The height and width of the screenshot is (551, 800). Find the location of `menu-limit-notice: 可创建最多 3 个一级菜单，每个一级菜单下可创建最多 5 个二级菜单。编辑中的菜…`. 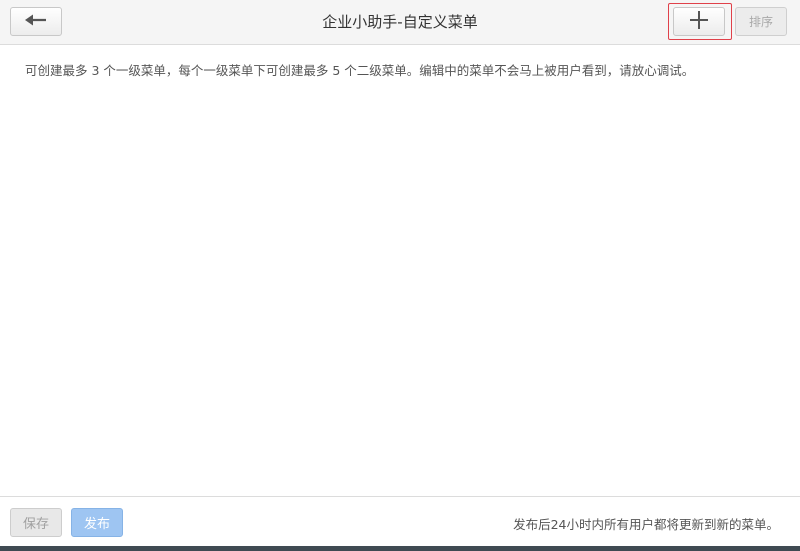

menu-limit-notice: 可创建最多 3 个一级菜单，每个一级菜单下可创建最多 5 个二级菜单。编辑中的菜… is located at coordinates (360, 70).